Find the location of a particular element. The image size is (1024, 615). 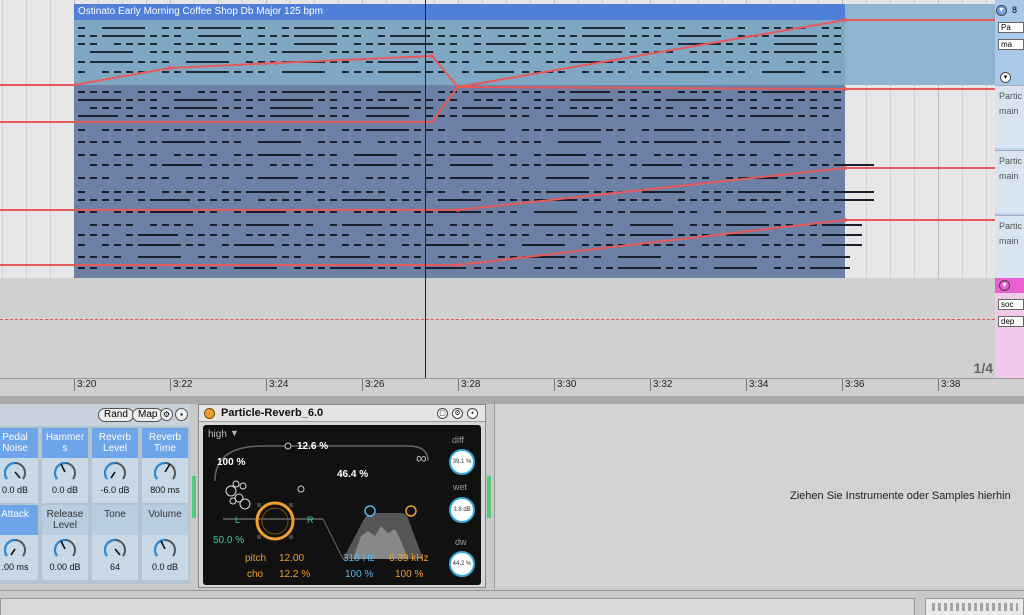

mode-select: high is located at coordinates (217, 434).